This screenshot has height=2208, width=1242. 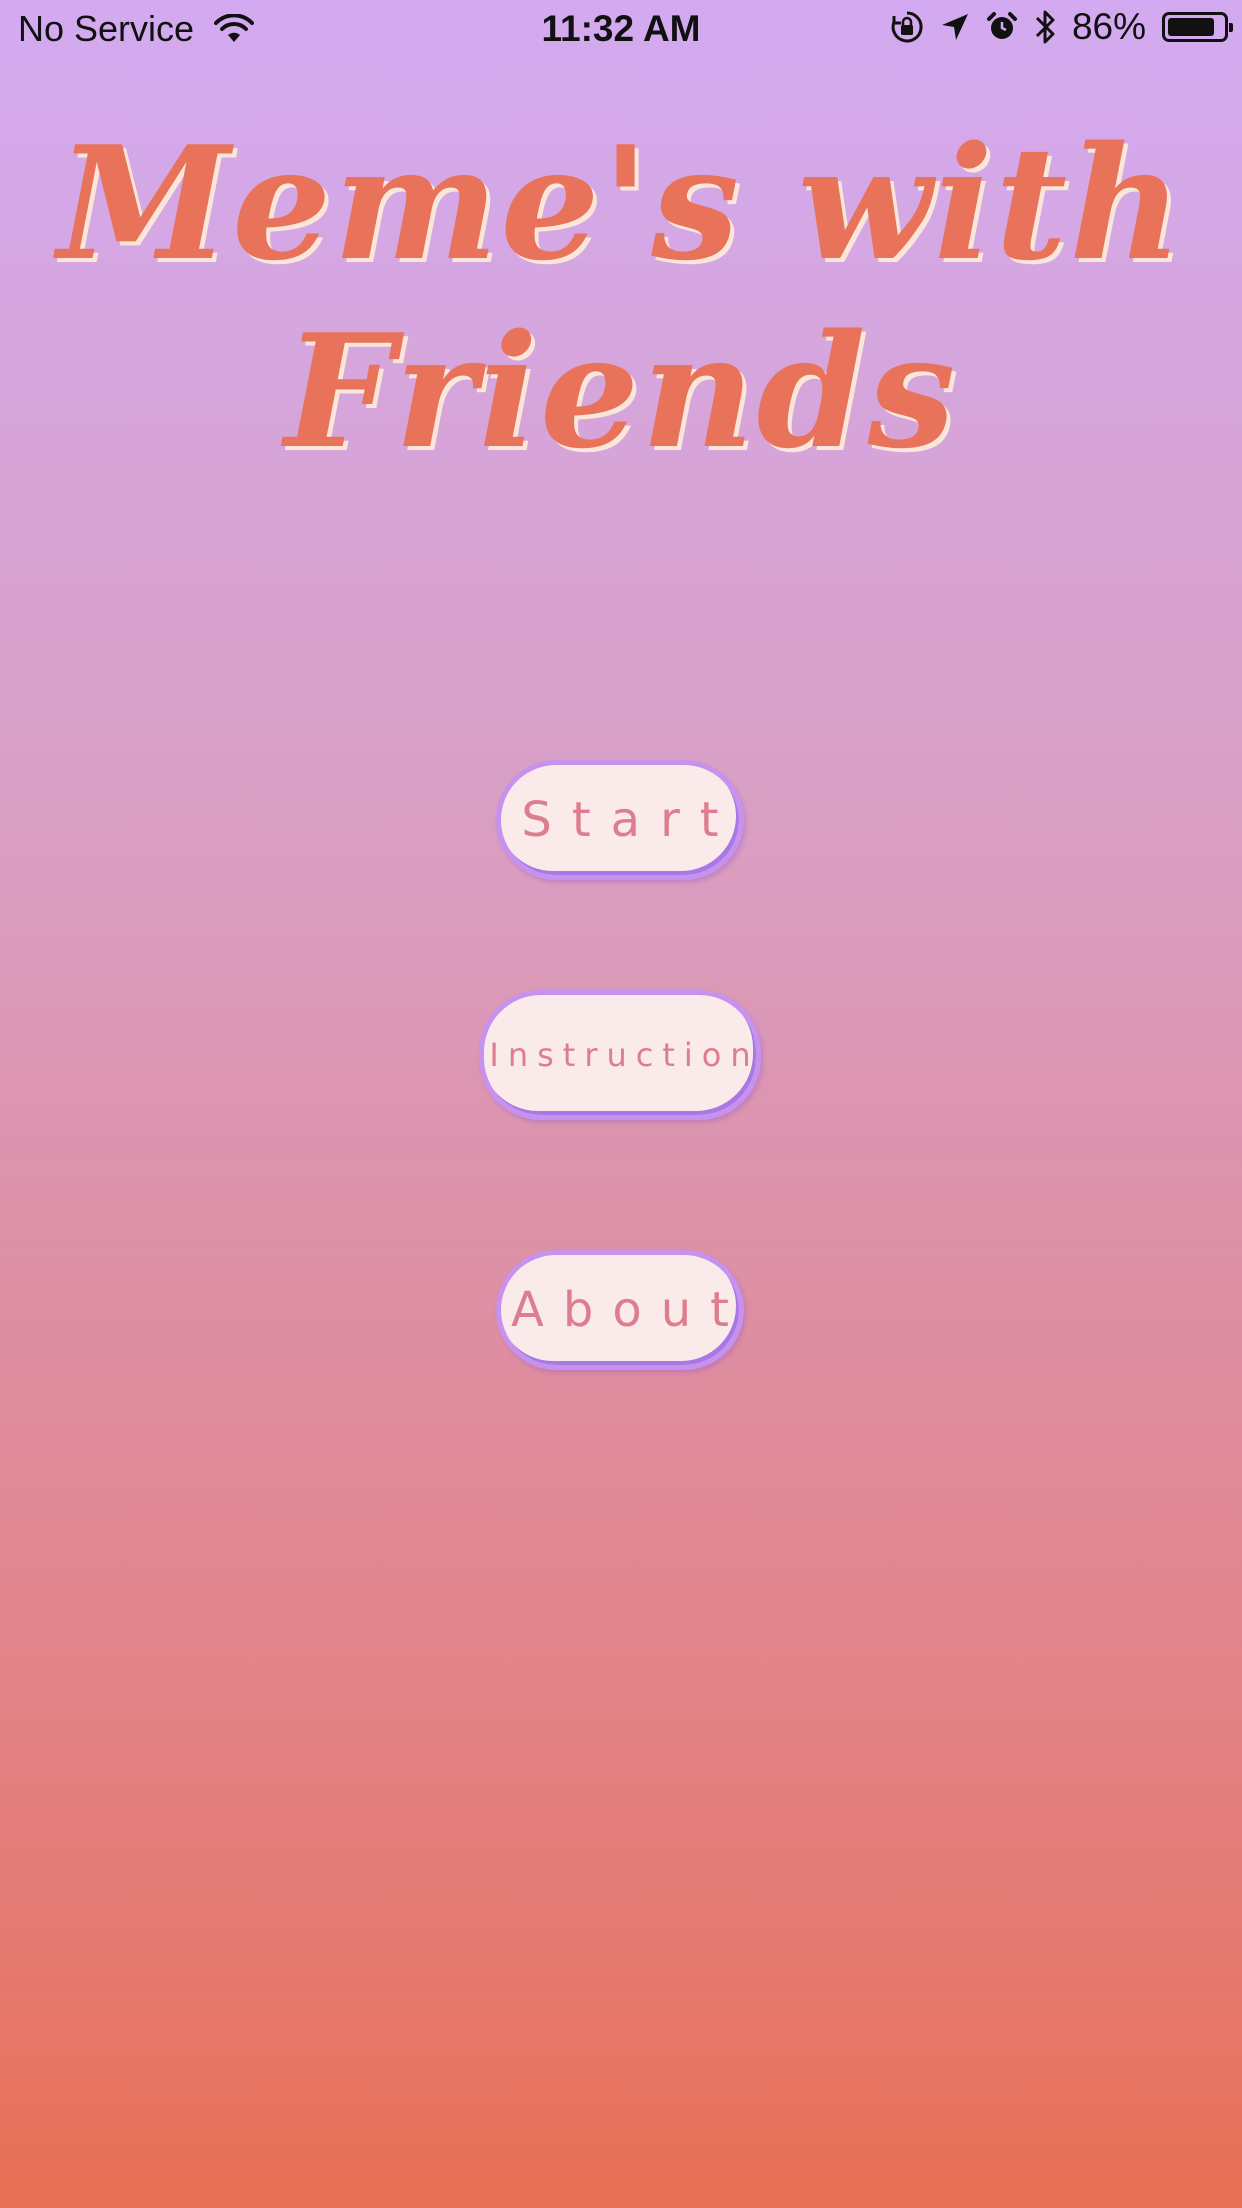 I want to click on status-right: 86%, so click(x=1061, y=27).